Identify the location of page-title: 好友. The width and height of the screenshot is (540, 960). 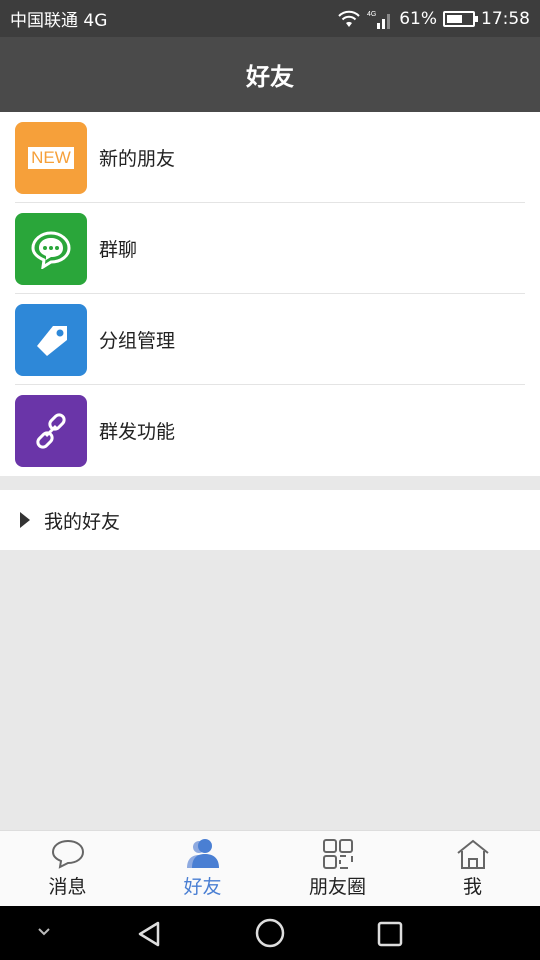
(270, 77).